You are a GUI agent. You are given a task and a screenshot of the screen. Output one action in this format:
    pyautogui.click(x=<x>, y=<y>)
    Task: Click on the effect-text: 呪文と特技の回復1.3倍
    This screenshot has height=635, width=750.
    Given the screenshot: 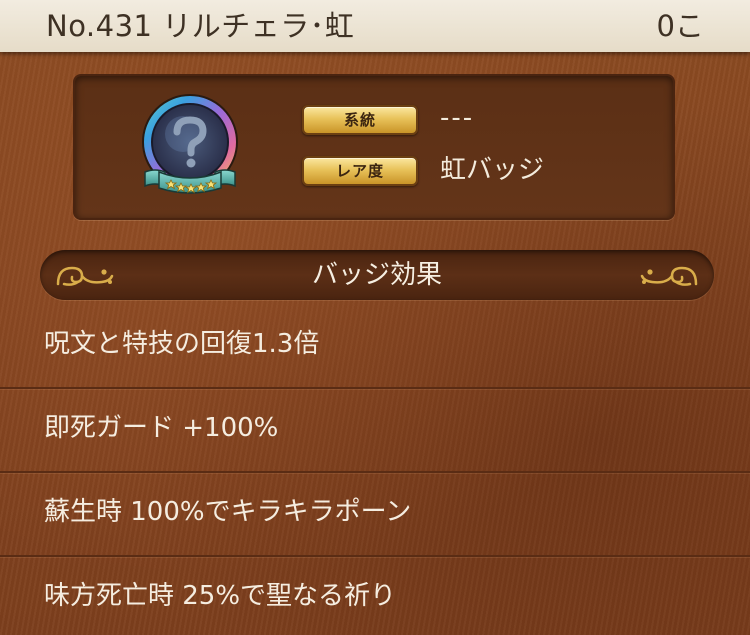 What is the action you would take?
    pyautogui.click(x=182, y=344)
    